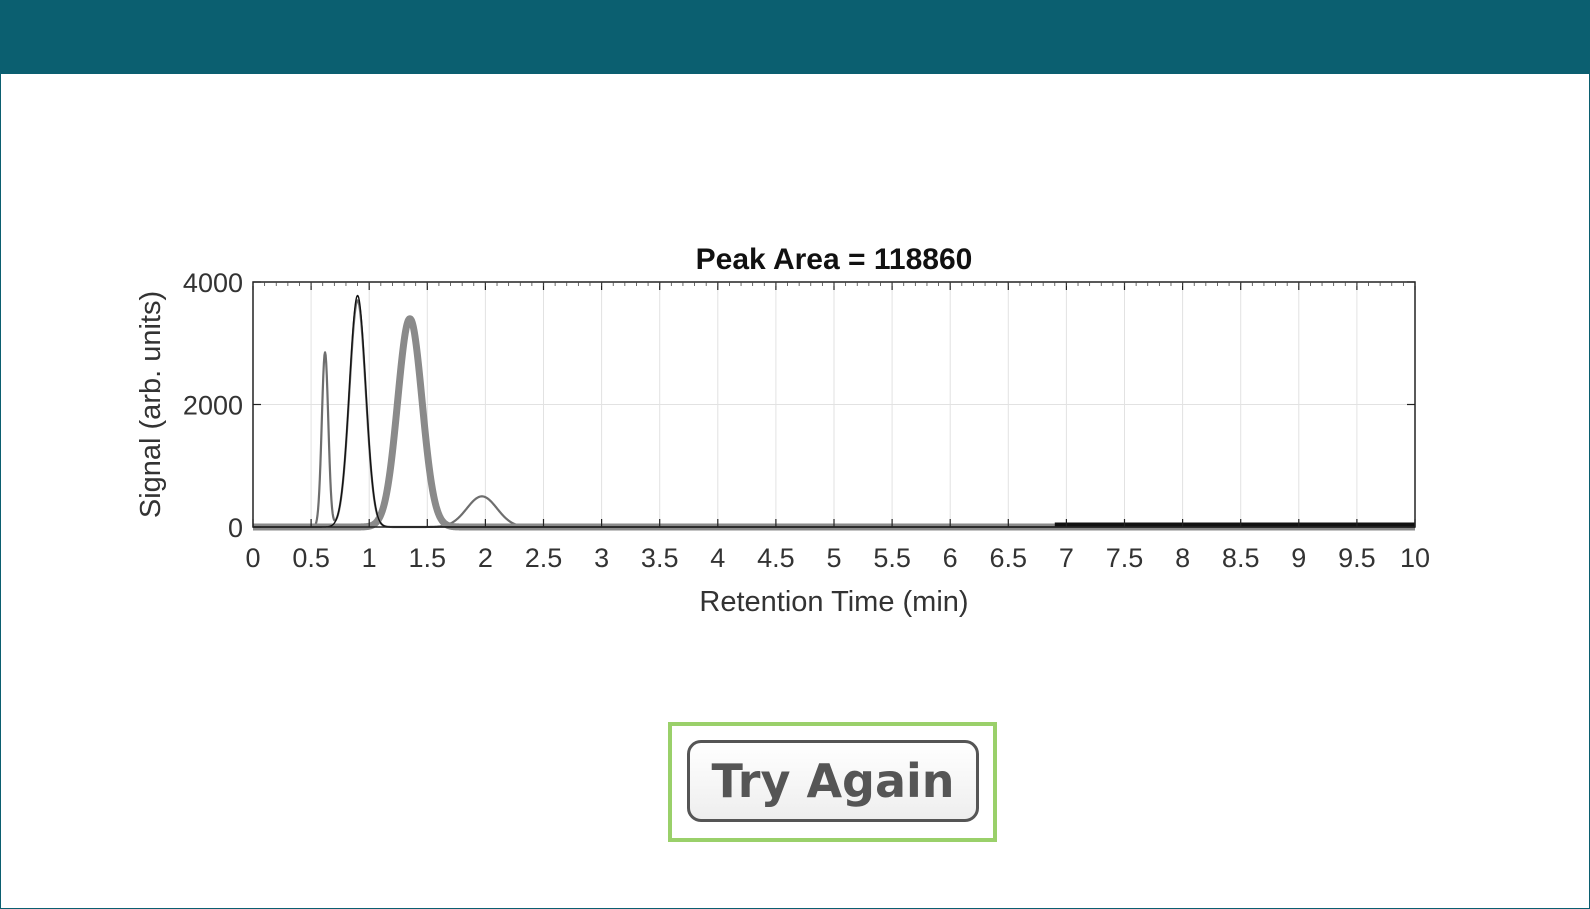 Image resolution: width=1590 pixels, height=909 pixels. I want to click on x-tick-label: 7.5, so click(1125, 558).